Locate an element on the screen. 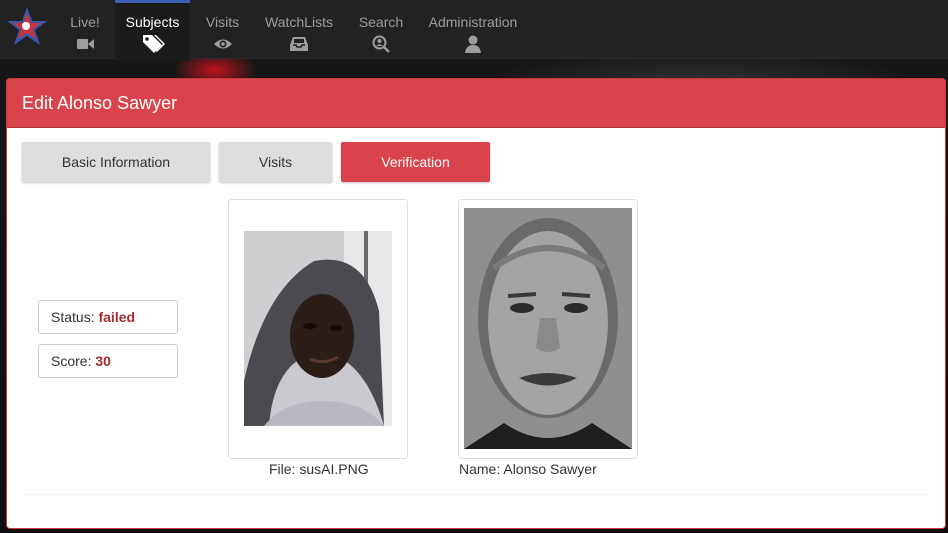 The height and width of the screenshot is (533, 948). video-camera-icon is located at coordinates (85, 44).